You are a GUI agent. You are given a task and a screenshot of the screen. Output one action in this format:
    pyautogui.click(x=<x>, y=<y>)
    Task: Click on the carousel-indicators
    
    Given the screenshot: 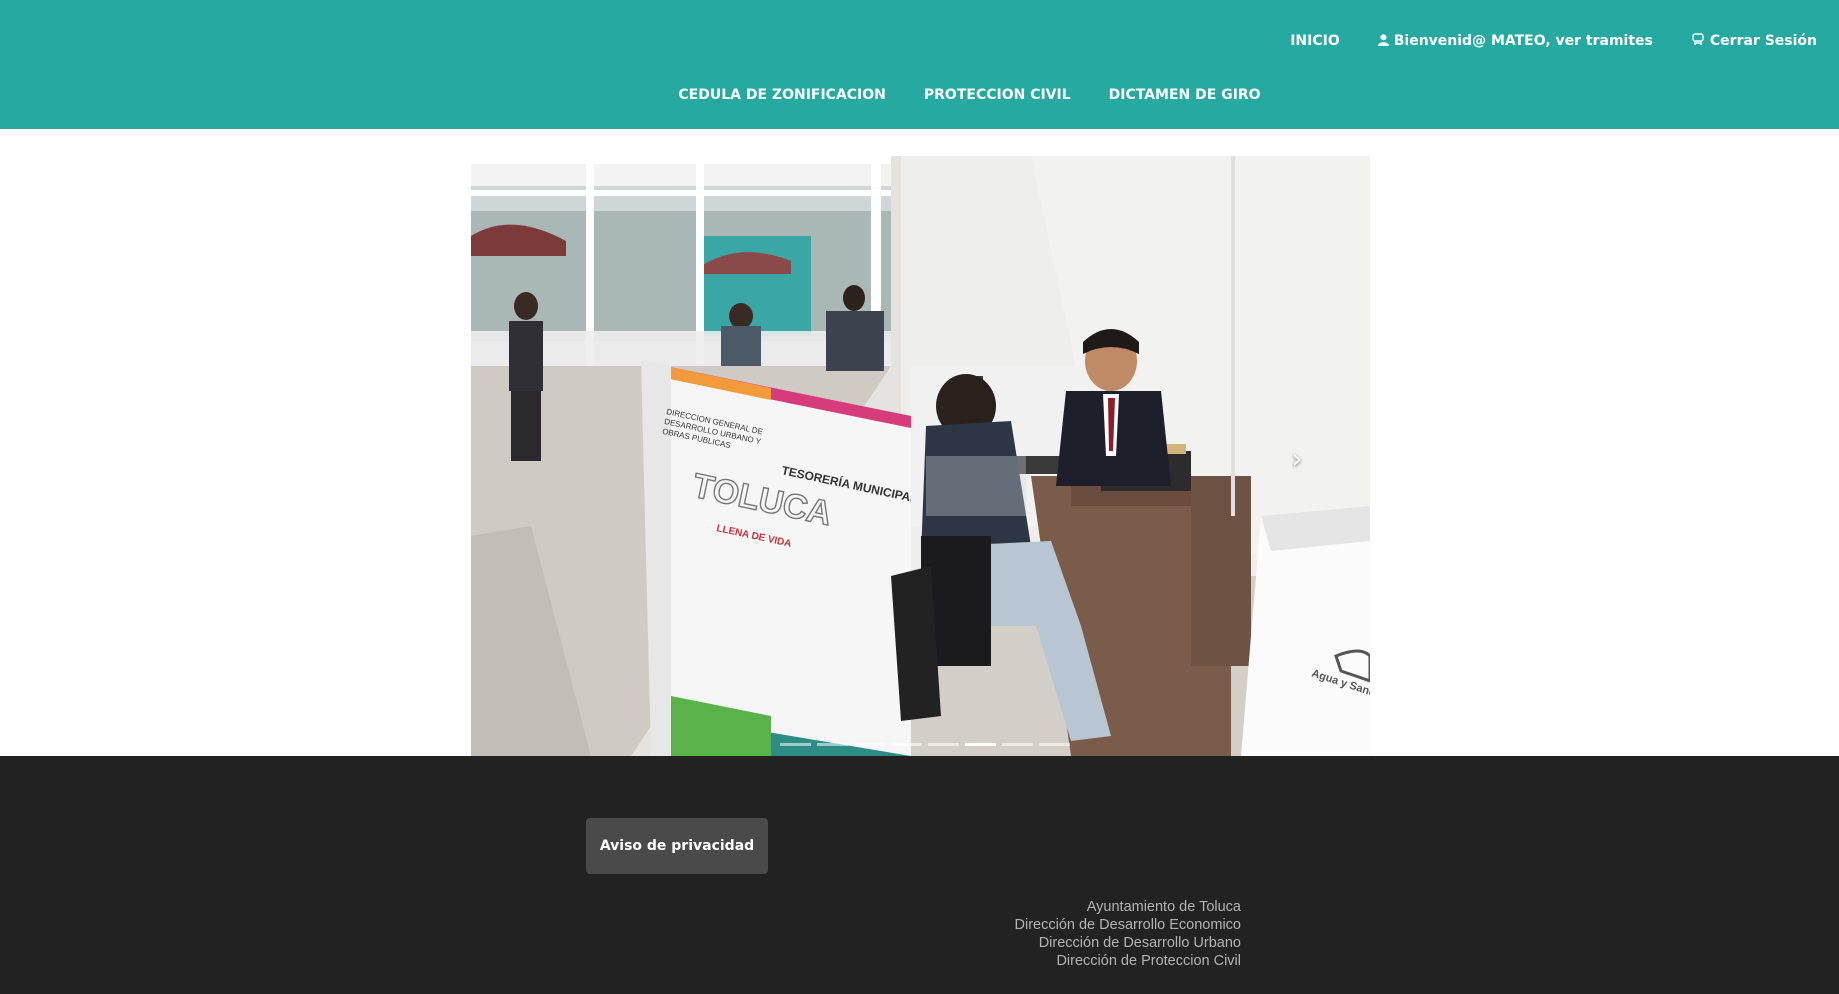 What is the action you would take?
    pyautogui.click(x=925, y=744)
    